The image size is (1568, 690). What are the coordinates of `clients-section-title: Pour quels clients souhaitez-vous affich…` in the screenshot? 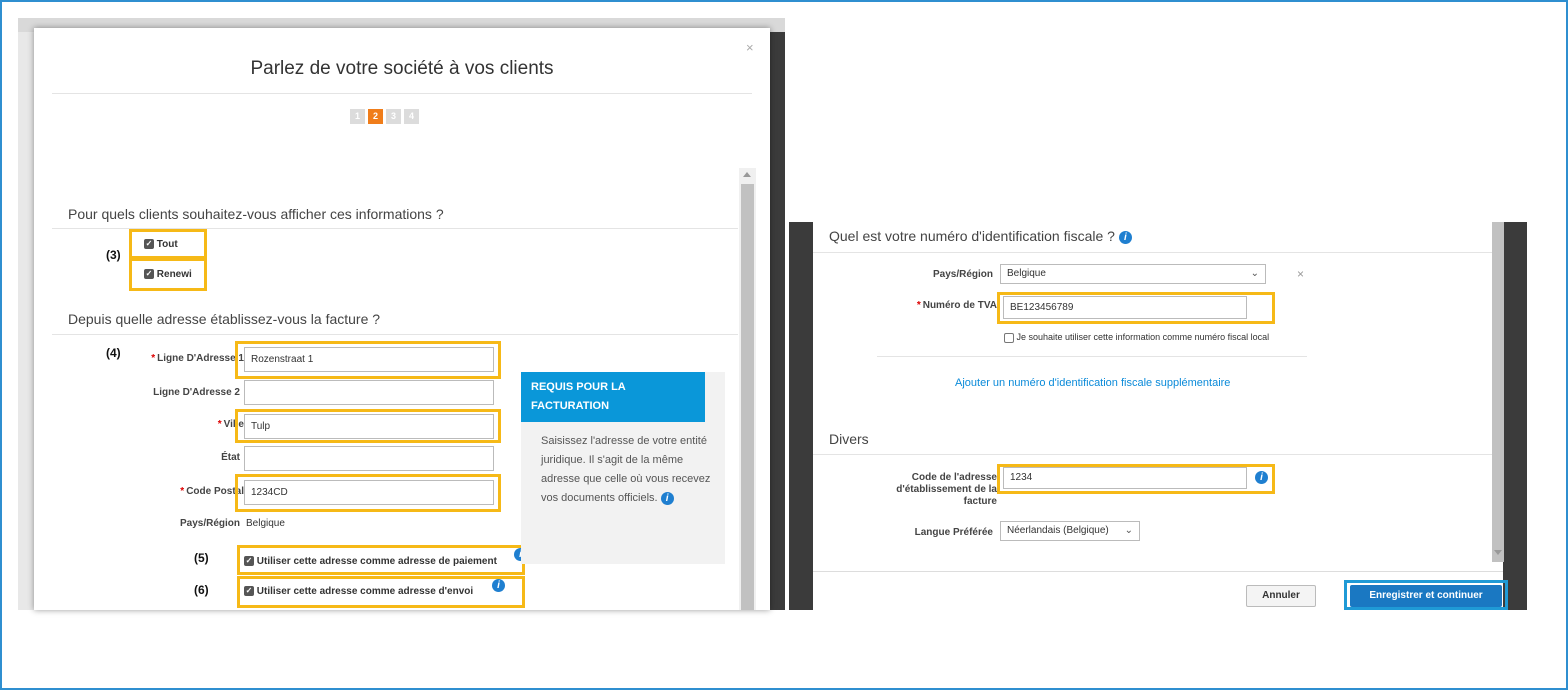 It's located at (256, 214).